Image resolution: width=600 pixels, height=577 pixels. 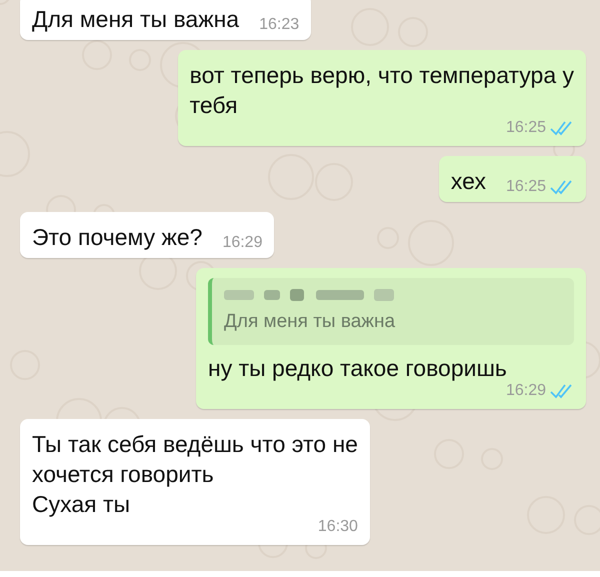 I want to click on message-text: Ты так себя ведёшь что это не хочется говорить Сухая ты, so click(x=195, y=474).